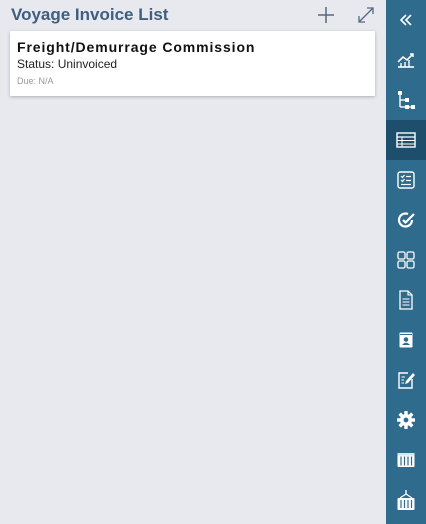  I want to click on rail-item-approval, so click(406, 220).